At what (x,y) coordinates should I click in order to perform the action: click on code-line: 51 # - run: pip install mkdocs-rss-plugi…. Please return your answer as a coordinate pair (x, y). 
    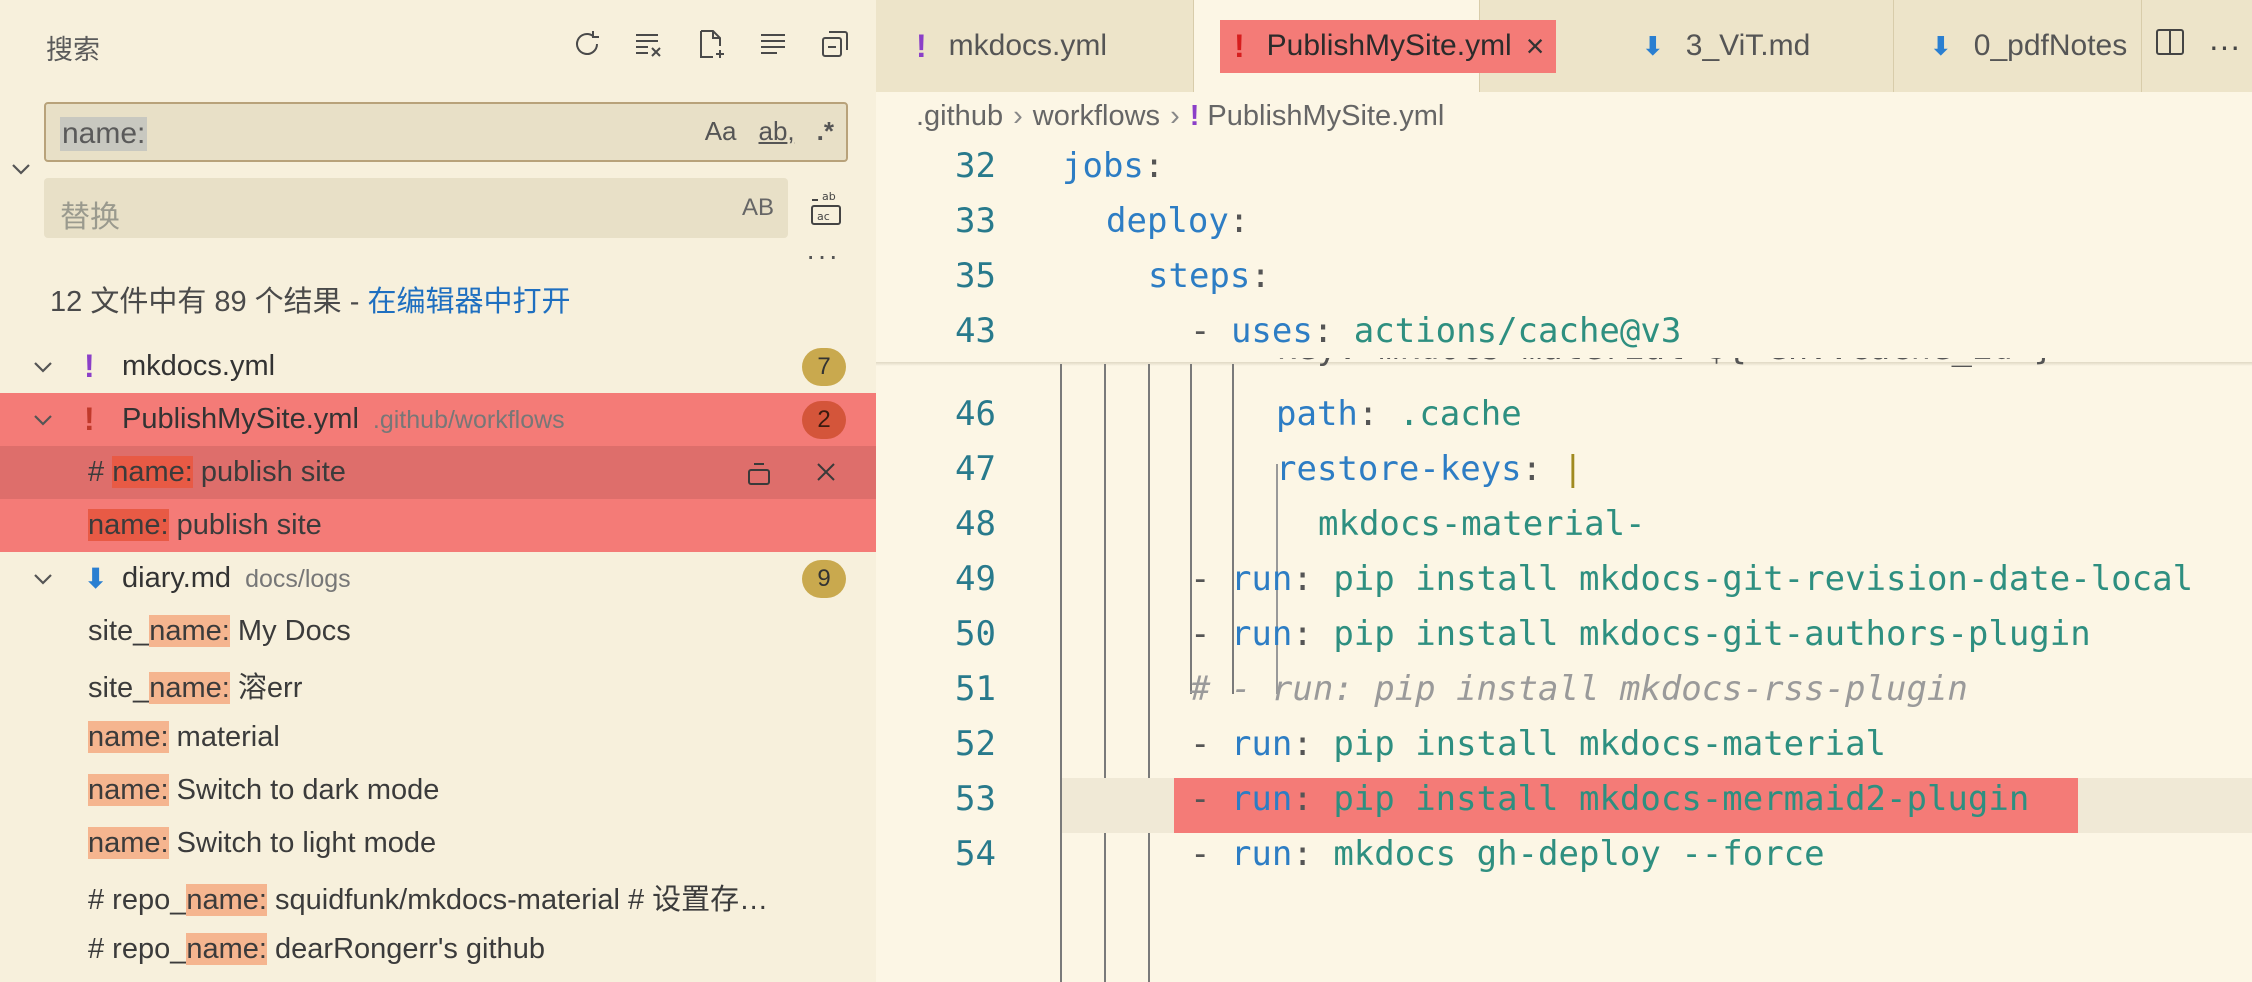
    Looking at the image, I should click on (1461, 689).